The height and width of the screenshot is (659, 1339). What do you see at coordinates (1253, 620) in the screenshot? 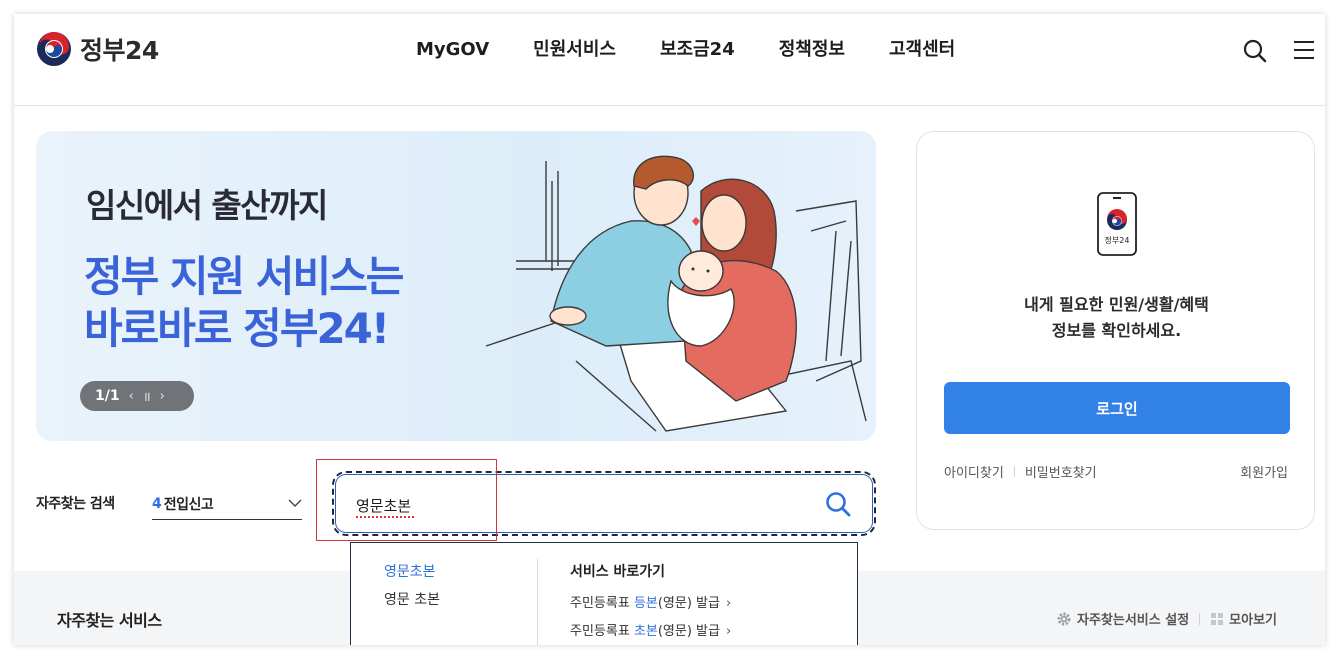
I see `view-all-label: 모아보기` at bounding box center [1253, 620].